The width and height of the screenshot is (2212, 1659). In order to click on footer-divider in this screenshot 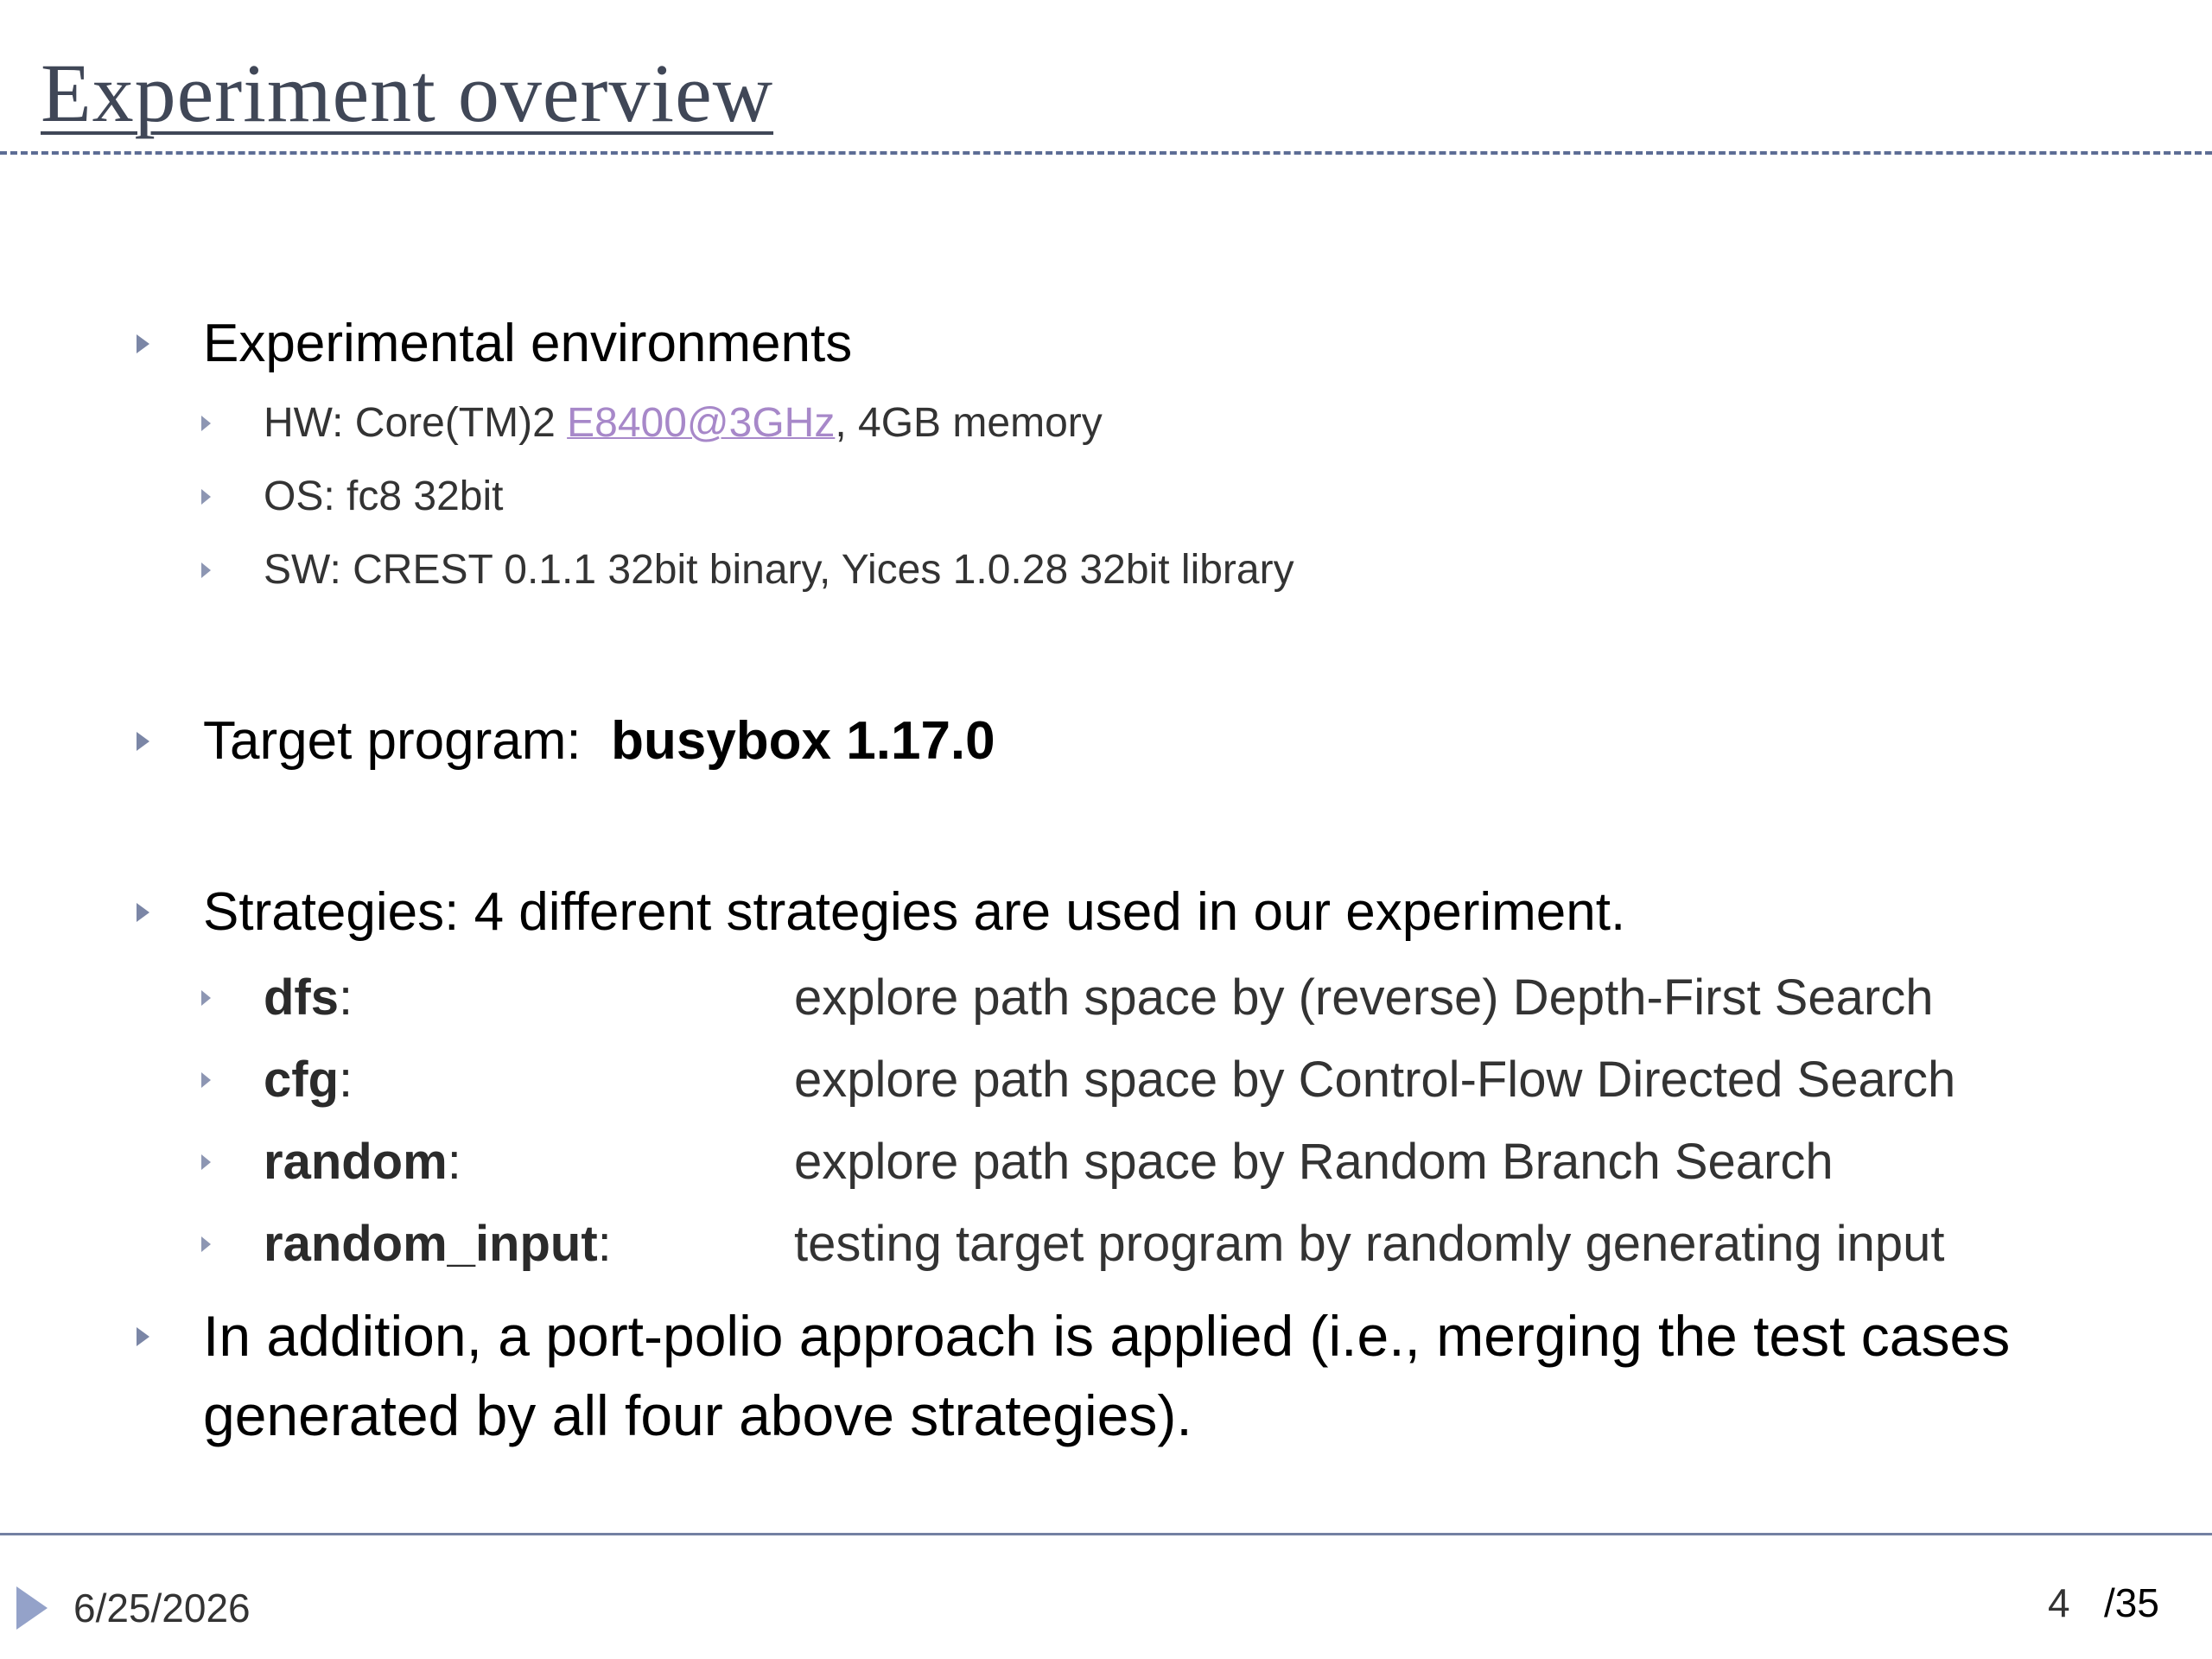, I will do `click(1106, 1534)`.